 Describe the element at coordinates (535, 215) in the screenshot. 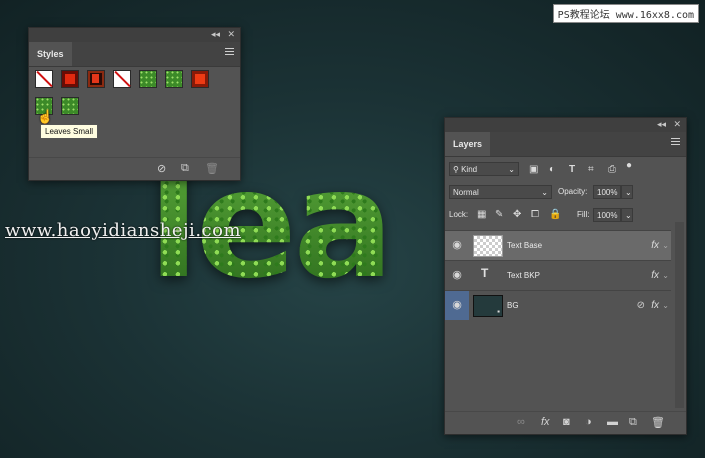

I see `lock-artboard-icon: ⧠` at that location.